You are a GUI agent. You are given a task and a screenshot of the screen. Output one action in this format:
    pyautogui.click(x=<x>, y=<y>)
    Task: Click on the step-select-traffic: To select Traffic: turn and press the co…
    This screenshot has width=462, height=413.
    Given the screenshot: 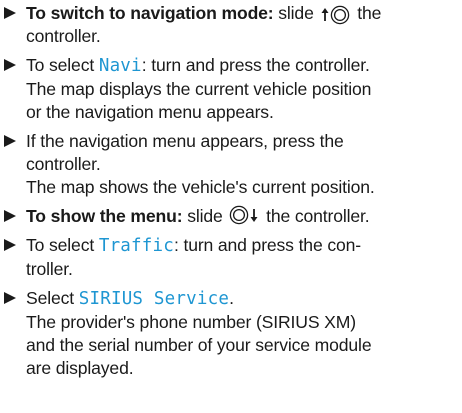 What is the action you would take?
    pyautogui.click(x=227, y=257)
    